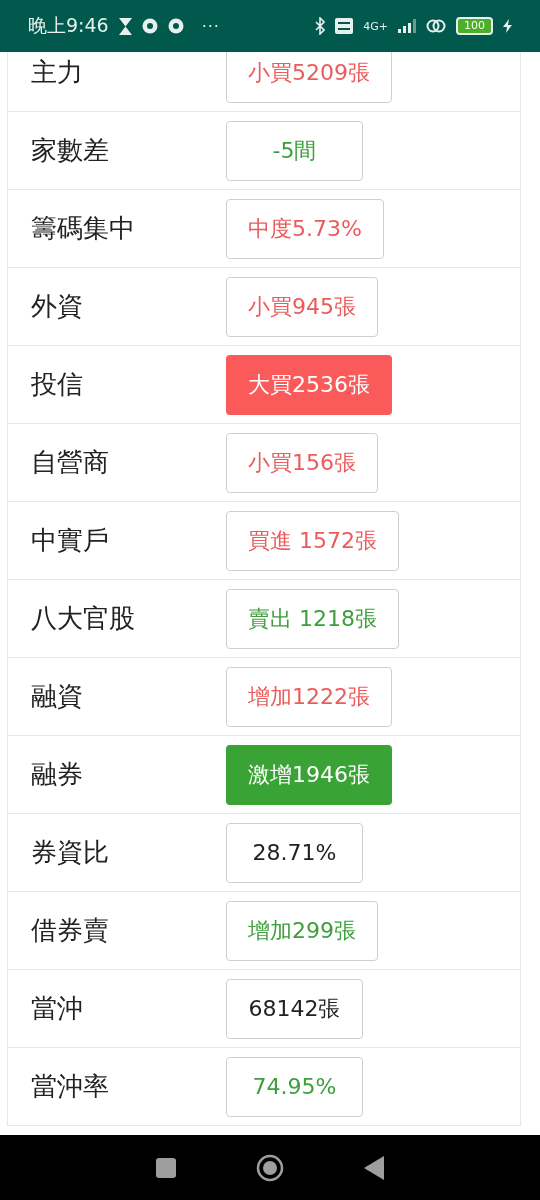  I want to click on network-type: 4G+, so click(375, 26).